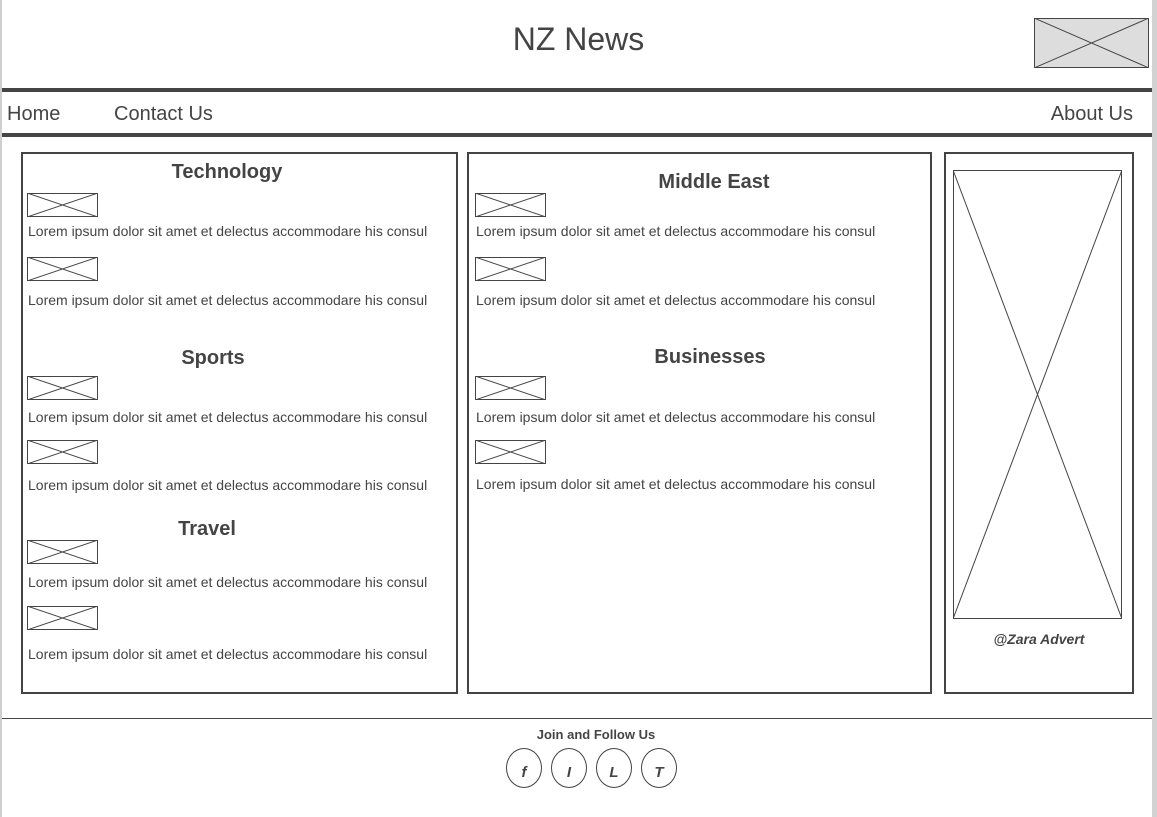 This screenshot has width=1157, height=817. I want to click on nav-bottom-rule, so click(577, 135).